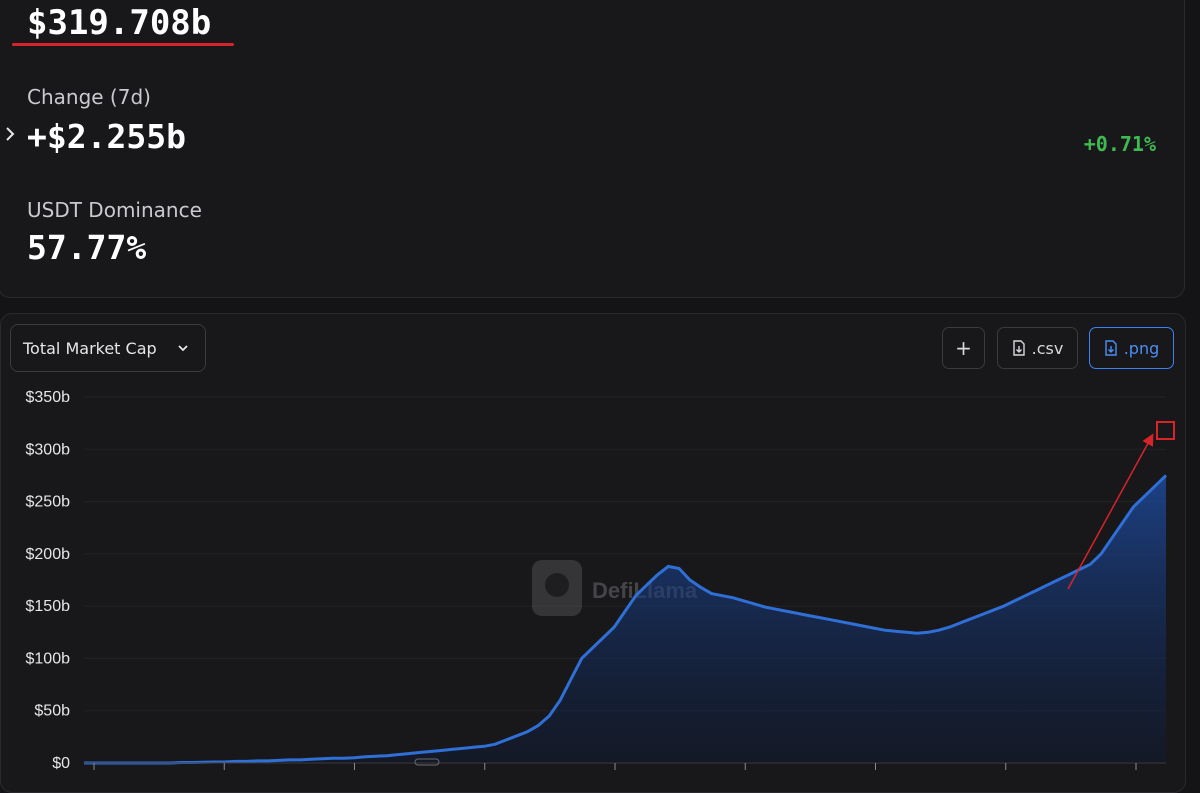 This screenshot has height=793, width=1200. I want to click on download-csv-button: .csv, so click(1037, 348).